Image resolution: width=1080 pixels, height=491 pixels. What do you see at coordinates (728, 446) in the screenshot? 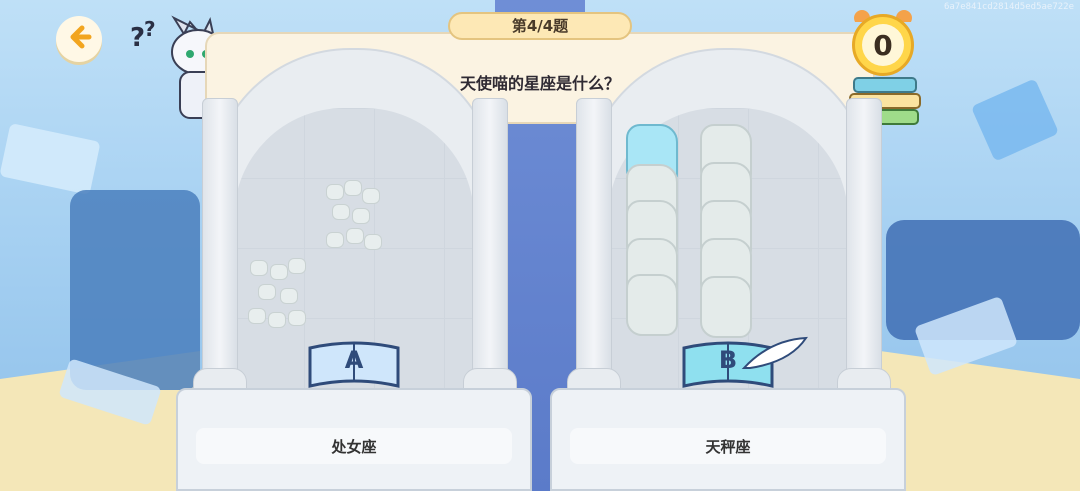
I see `answer-option-b: 天秤座` at bounding box center [728, 446].